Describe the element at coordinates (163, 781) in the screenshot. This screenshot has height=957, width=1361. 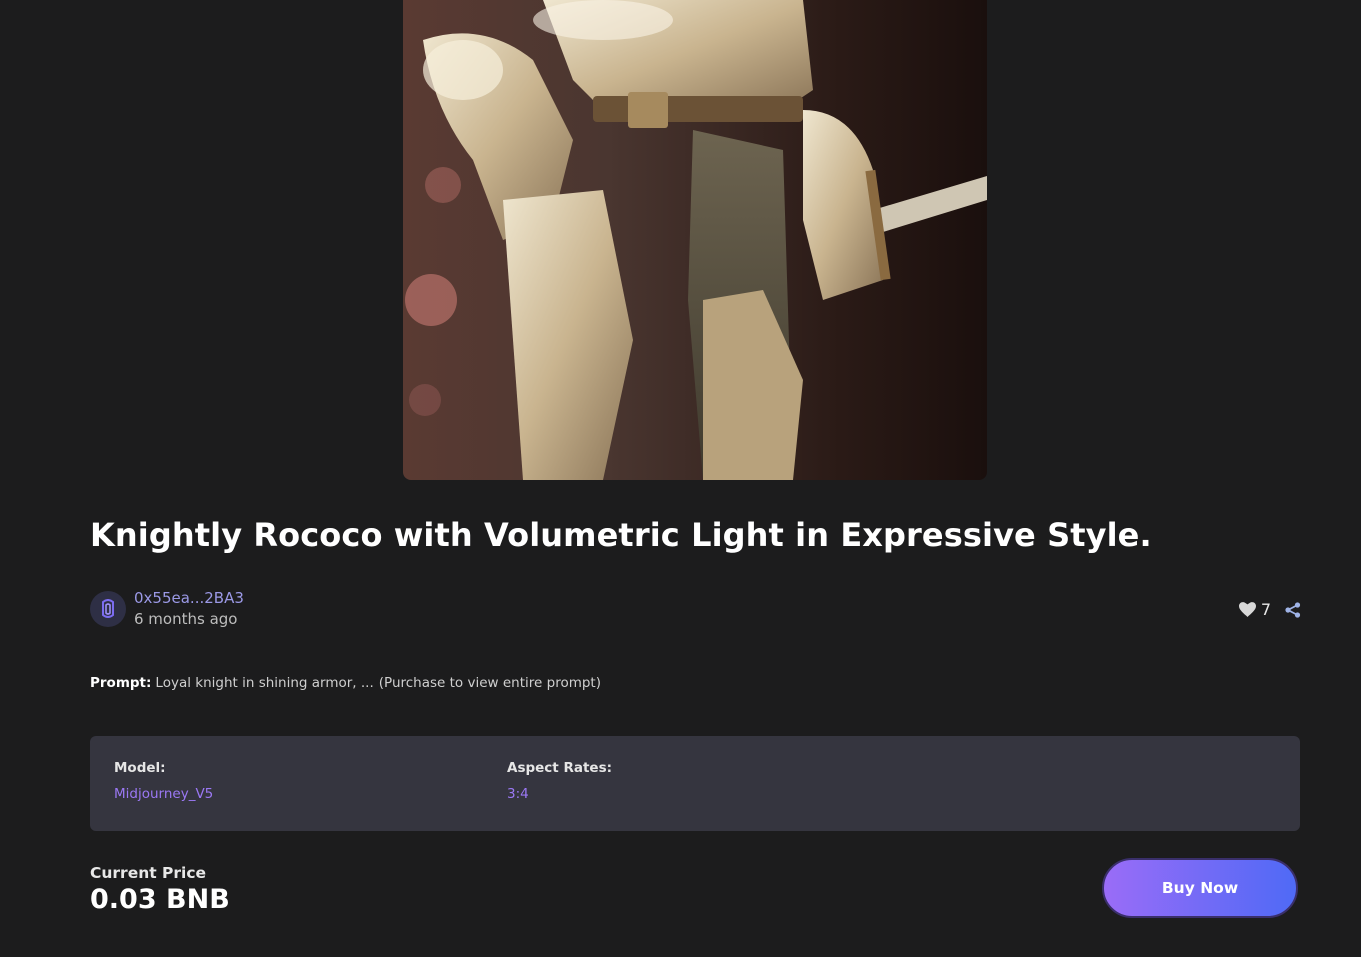
I see `model-info: Model: Midjourney_V5` at that location.